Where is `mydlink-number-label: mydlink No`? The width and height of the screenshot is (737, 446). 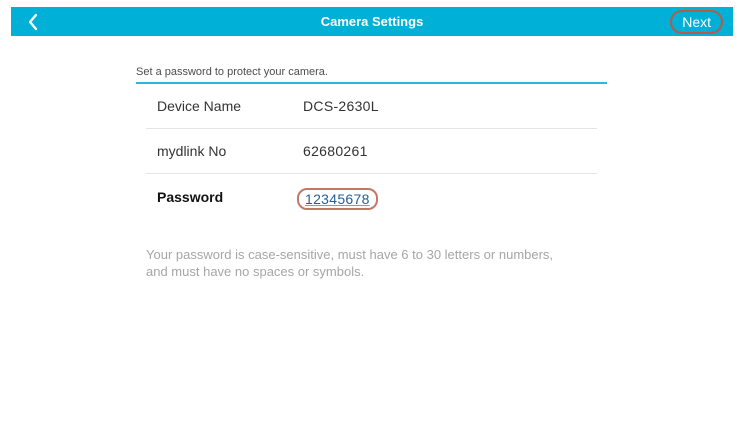 mydlink-number-label: mydlink No is located at coordinates (192, 151).